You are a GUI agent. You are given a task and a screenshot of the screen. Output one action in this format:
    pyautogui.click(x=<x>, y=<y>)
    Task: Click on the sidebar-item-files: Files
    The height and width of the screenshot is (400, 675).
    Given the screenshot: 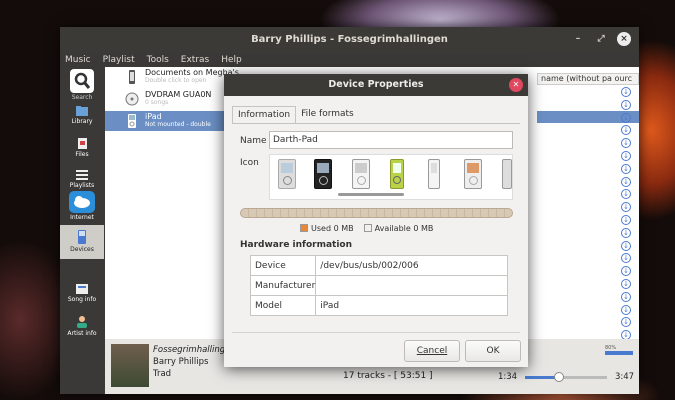 What is the action you would take?
    pyautogui.click(x=82, y=147)
    